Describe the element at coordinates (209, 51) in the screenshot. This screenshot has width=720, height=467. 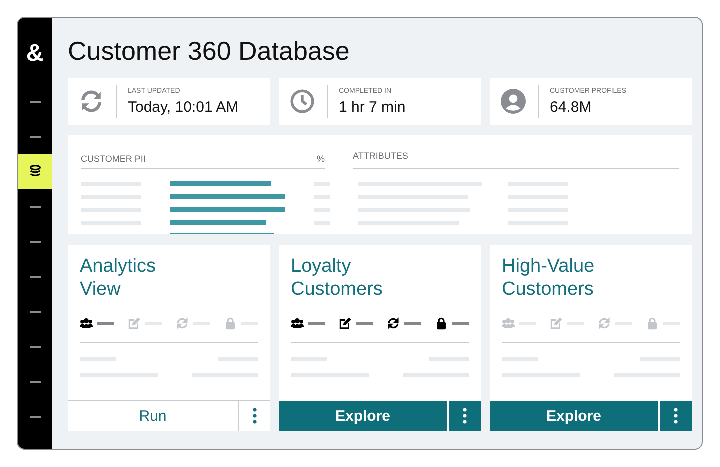
I see `page-title: Customer 360 Database` at that location.